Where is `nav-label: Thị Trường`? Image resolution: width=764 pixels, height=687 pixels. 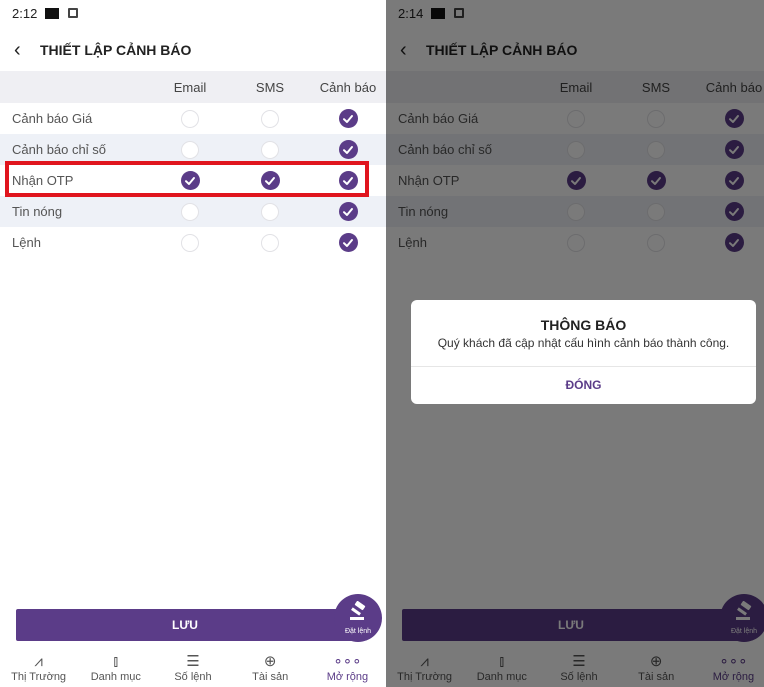 nav-label: Thị Trường is located at coordinates (39, 677).